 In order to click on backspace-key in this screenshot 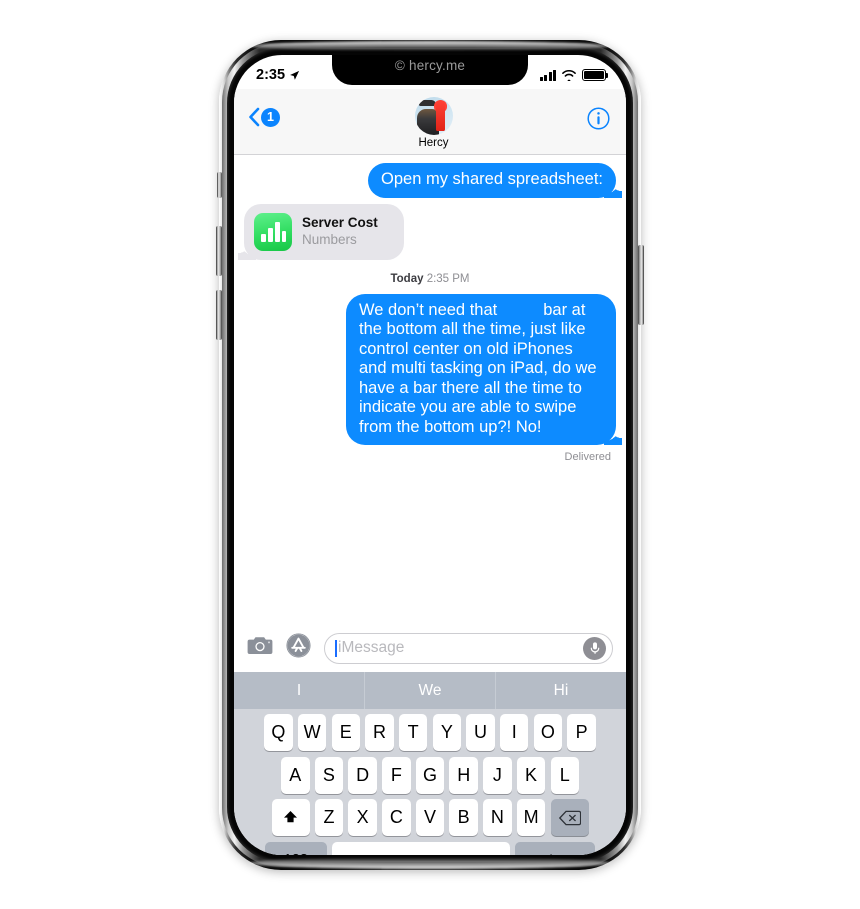, I will do `click(569, 817)`.